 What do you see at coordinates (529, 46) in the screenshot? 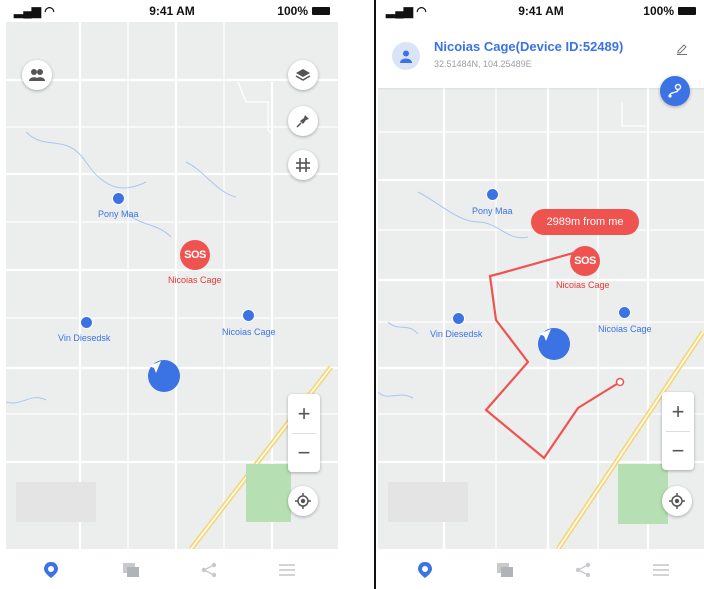
I see `device-title: Nicoias Cage(Device ID:52489)` at bounding box center [529, 46].